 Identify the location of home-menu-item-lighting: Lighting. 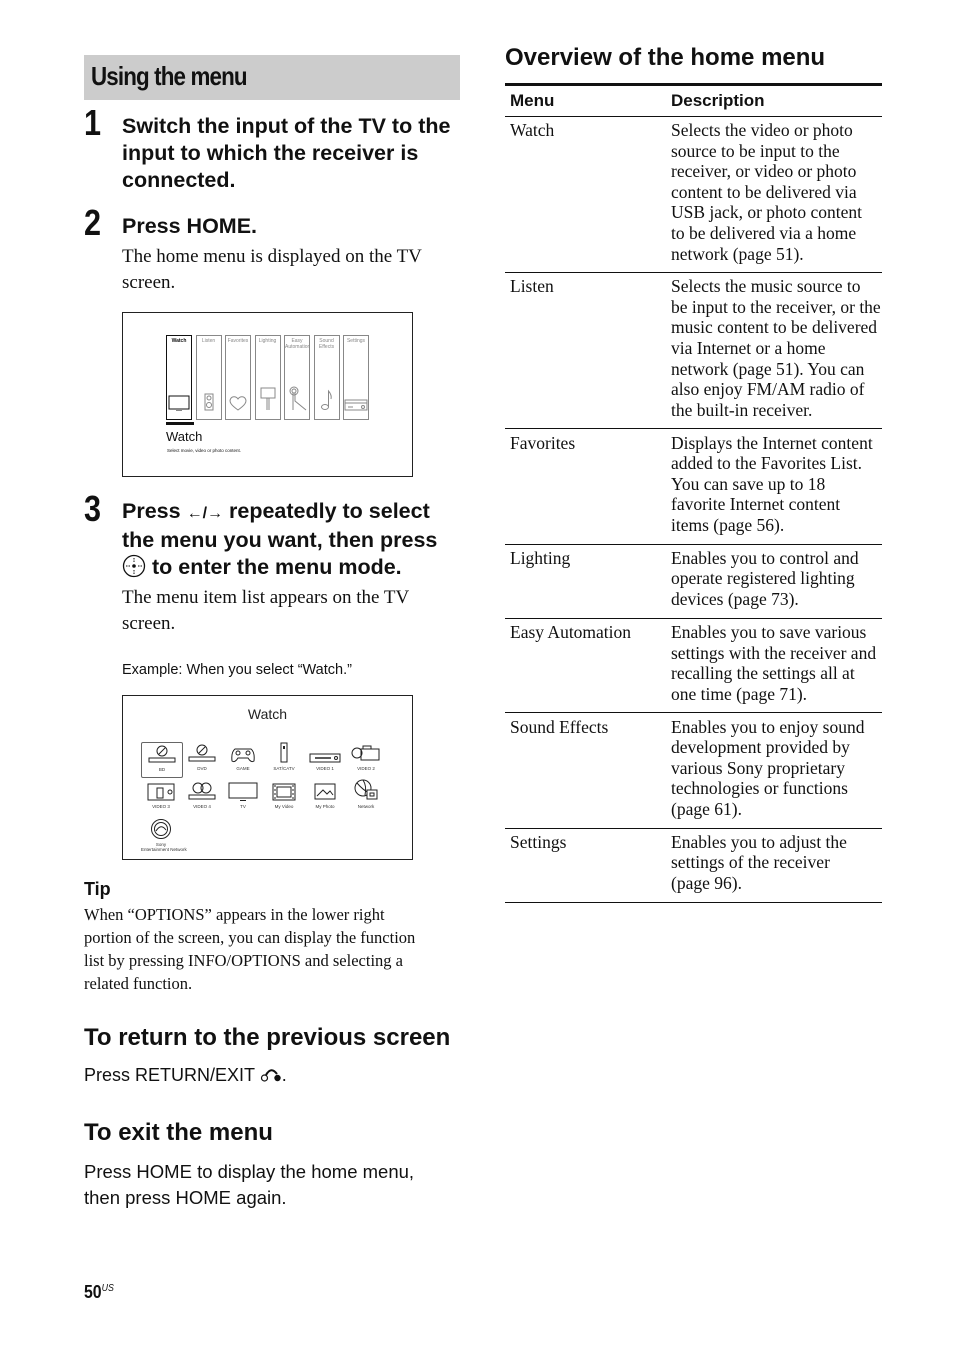
(267, 377).